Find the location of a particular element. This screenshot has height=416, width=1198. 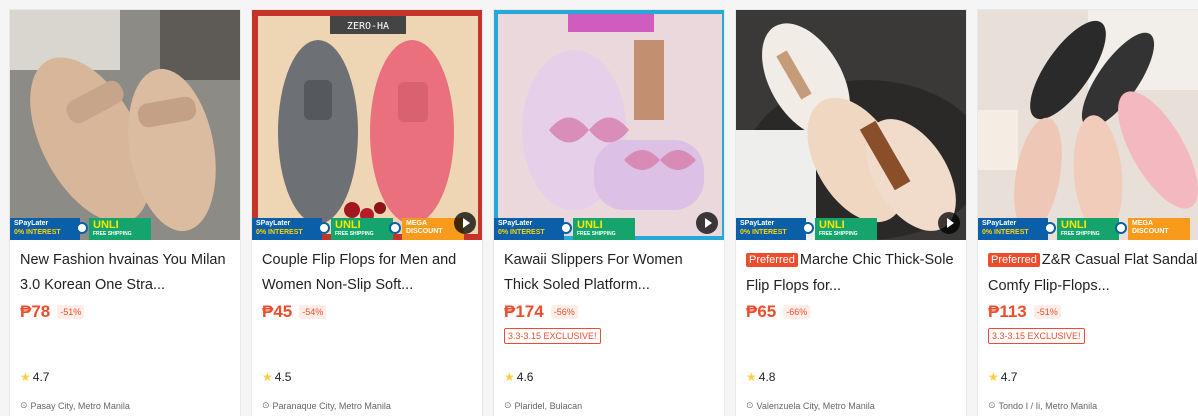

product-location: ⊙ Pasay City, Metro Manila is located at coordinates (75, 405).